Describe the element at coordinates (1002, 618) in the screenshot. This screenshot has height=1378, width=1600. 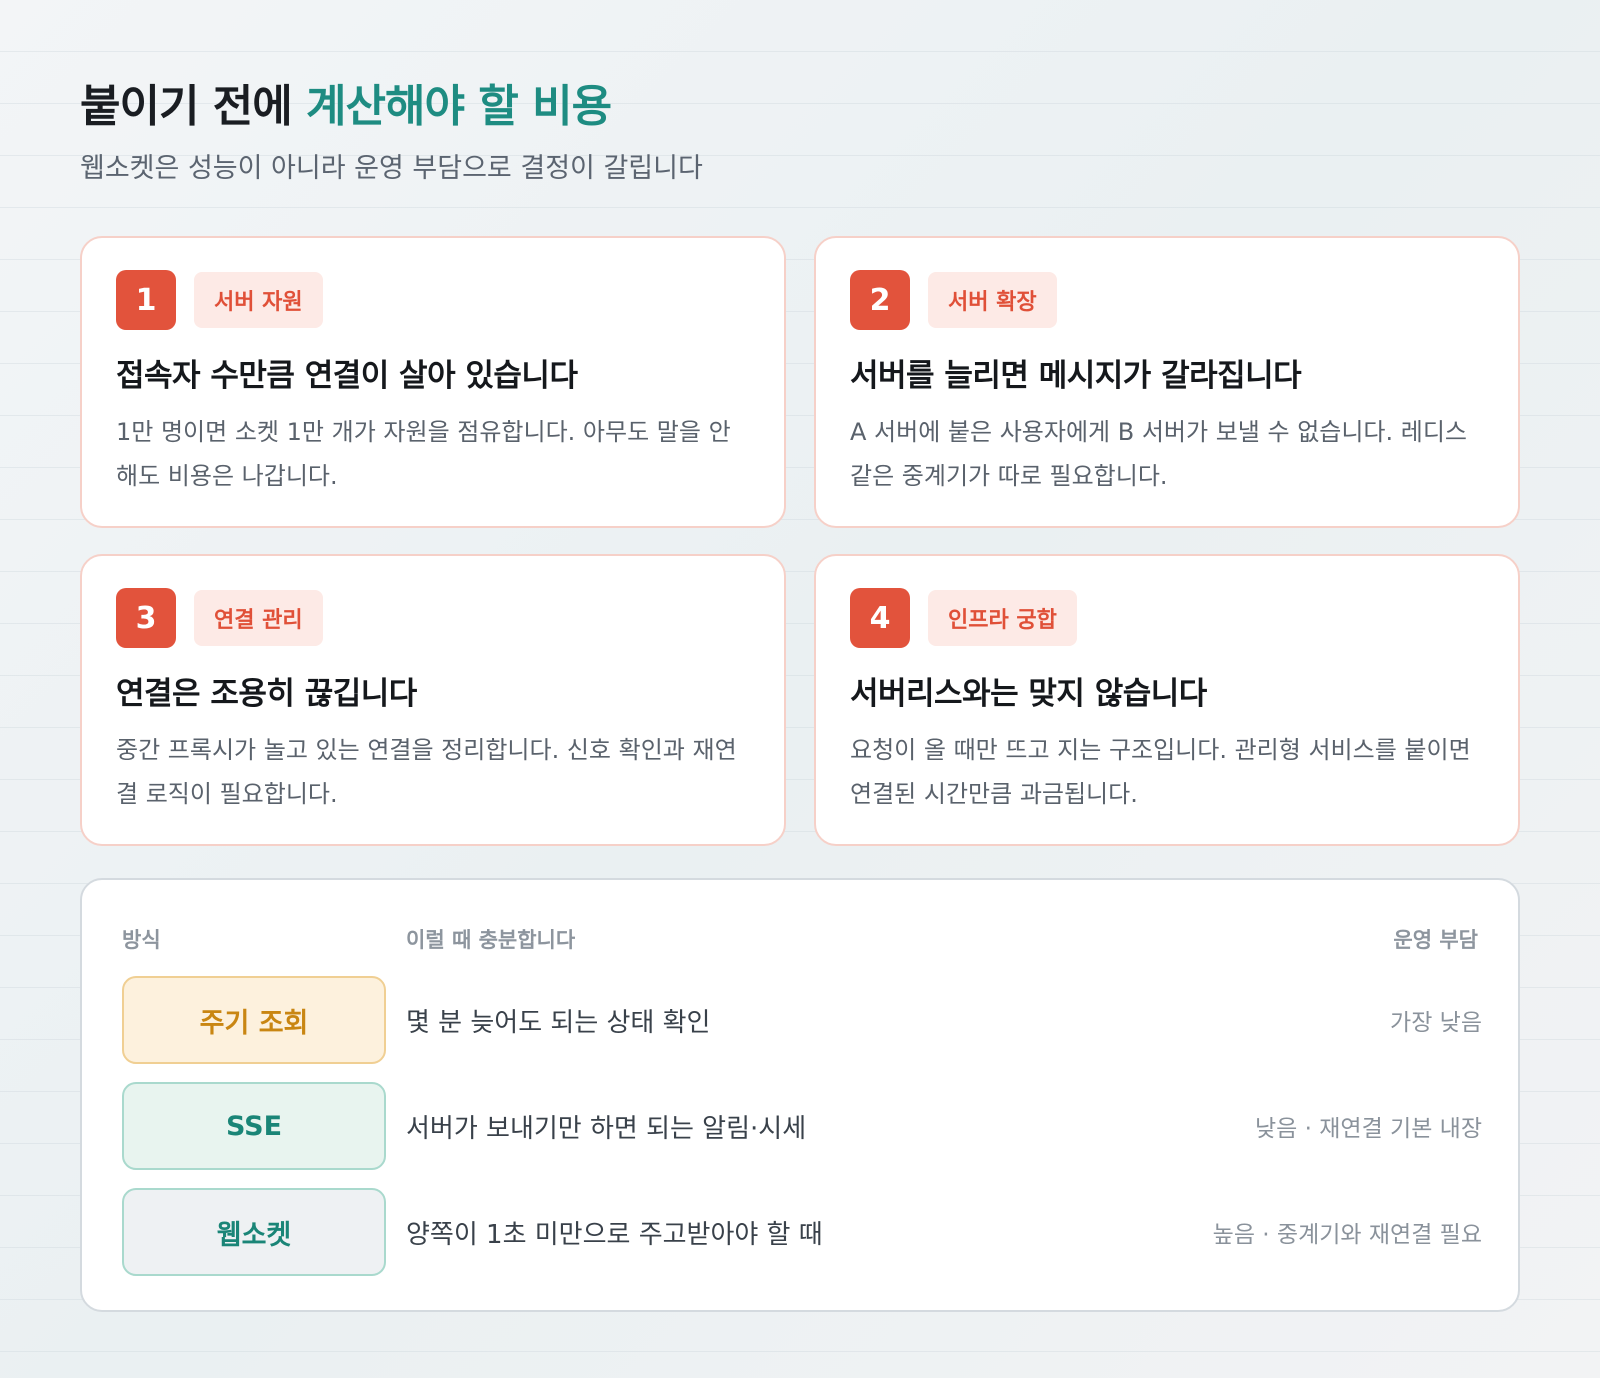
I see `card-tag: 인프라 궁합` at that location.